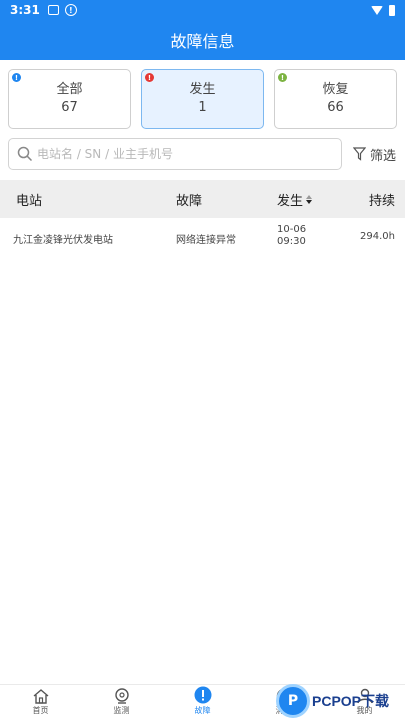 The width and height of the screenshot is (405, 720). I want to click on card-label: 全部, so click(69, 89).